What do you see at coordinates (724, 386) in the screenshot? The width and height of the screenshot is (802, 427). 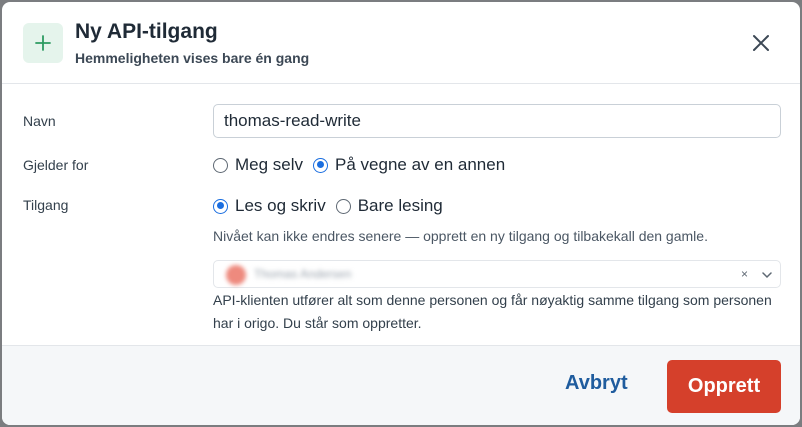 I see `create-button: Opprett` at bounding box center [724, 386].